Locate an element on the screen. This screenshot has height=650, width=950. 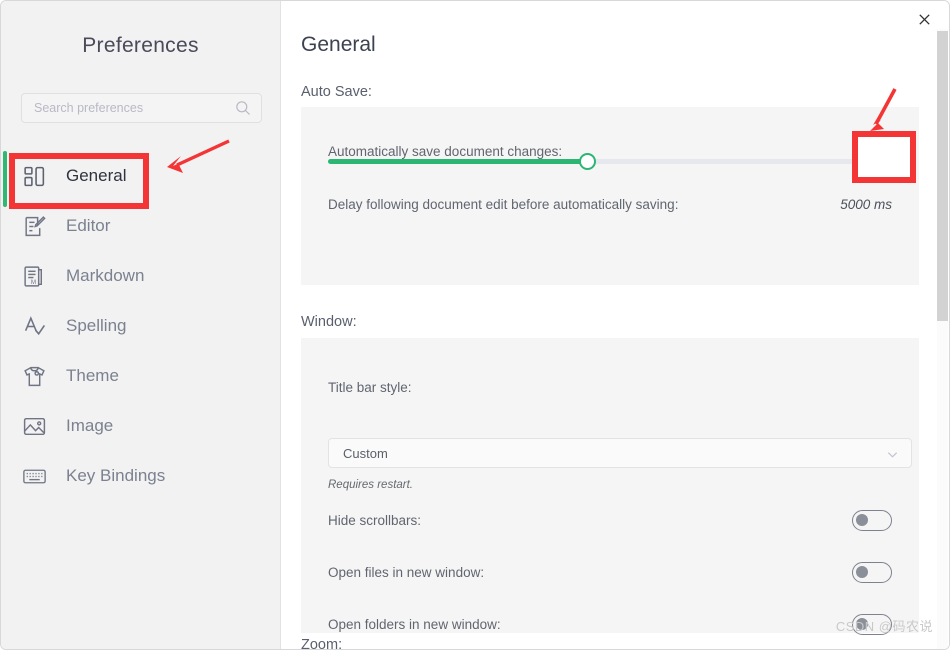
sidebar-item-label: Key Bindings is located at coordinates (116, 475).